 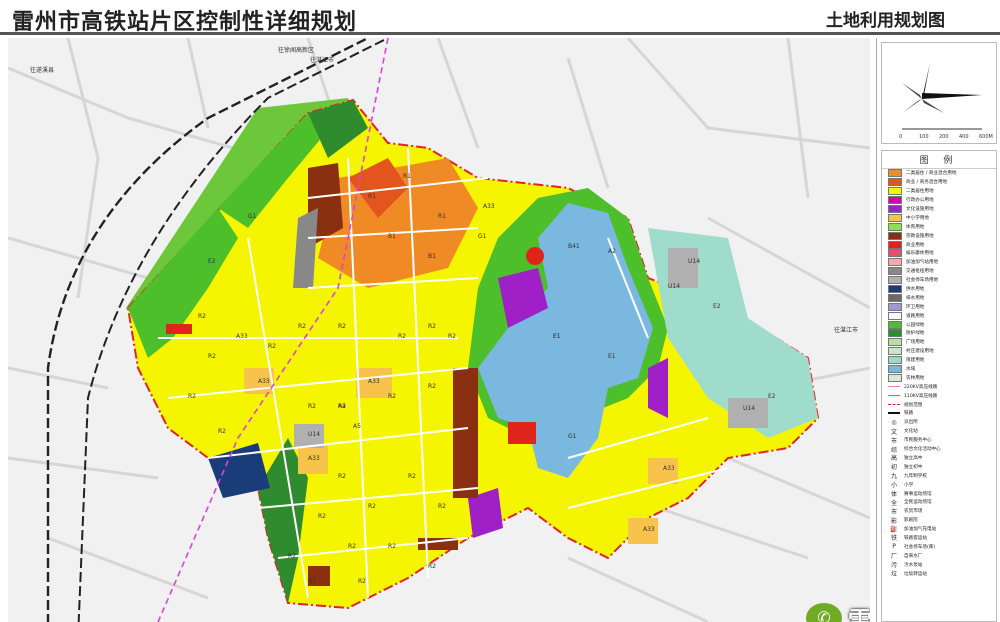 What do you see at coordinates (939, 538) in the screenshot?
I see `legend-symbol-item: 铁 铁路客运站` at bounding box center [939, 538].